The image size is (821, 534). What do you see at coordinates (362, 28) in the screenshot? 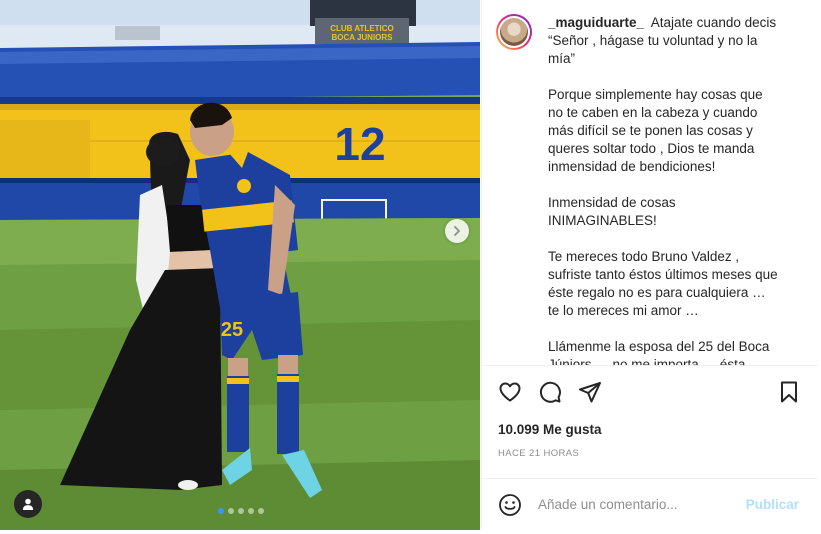
I see `svg-text: CLUB ATLETICO` at bounding box center [362, 28].